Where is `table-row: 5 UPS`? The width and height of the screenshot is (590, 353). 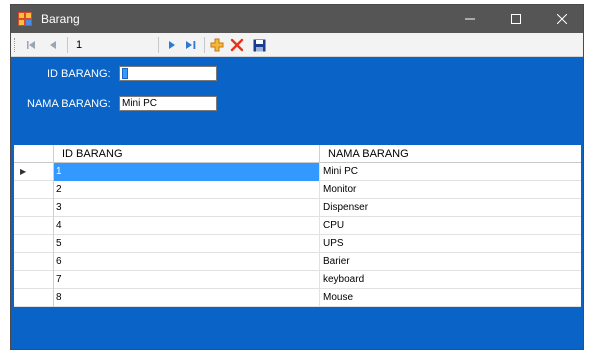 table-row: 5 UPS is located at coordinates (297, 244).